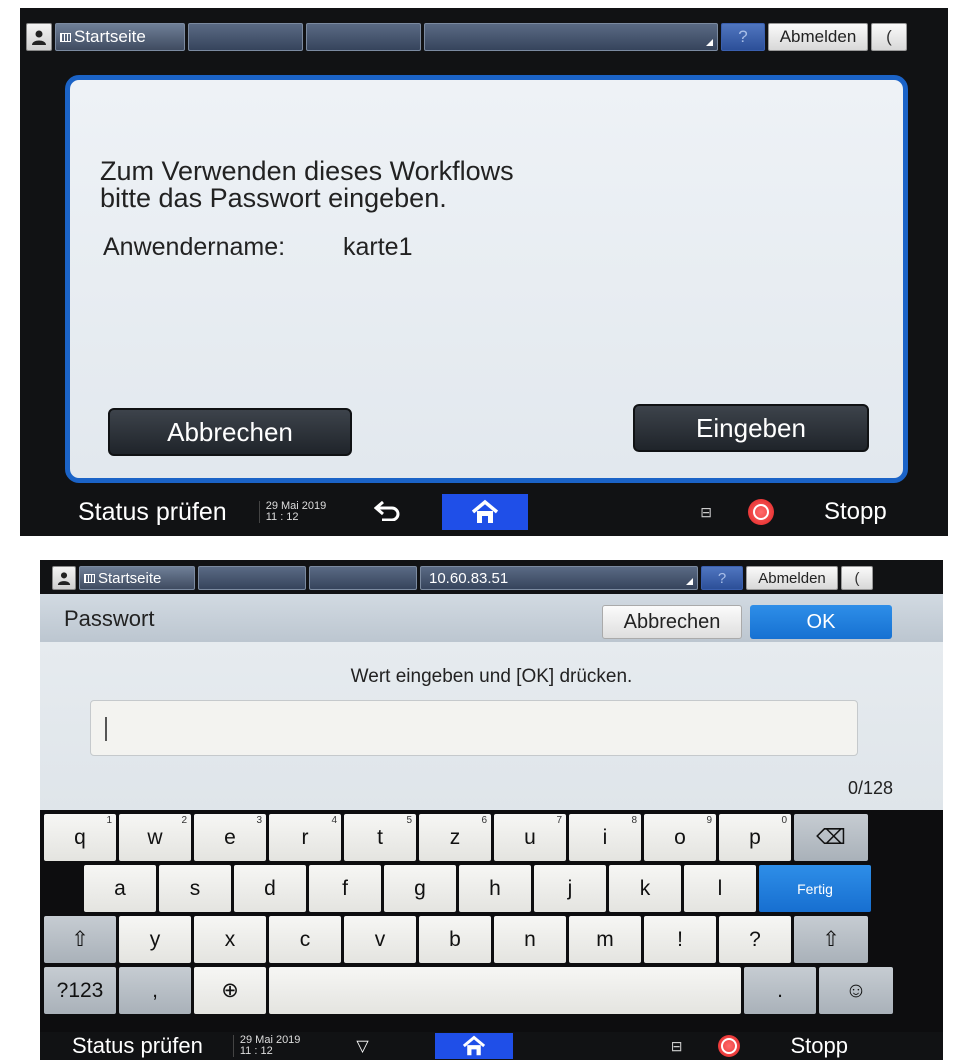 The image size is (953, 1061). I want to click on key-m-label: m, so click(605, 939).